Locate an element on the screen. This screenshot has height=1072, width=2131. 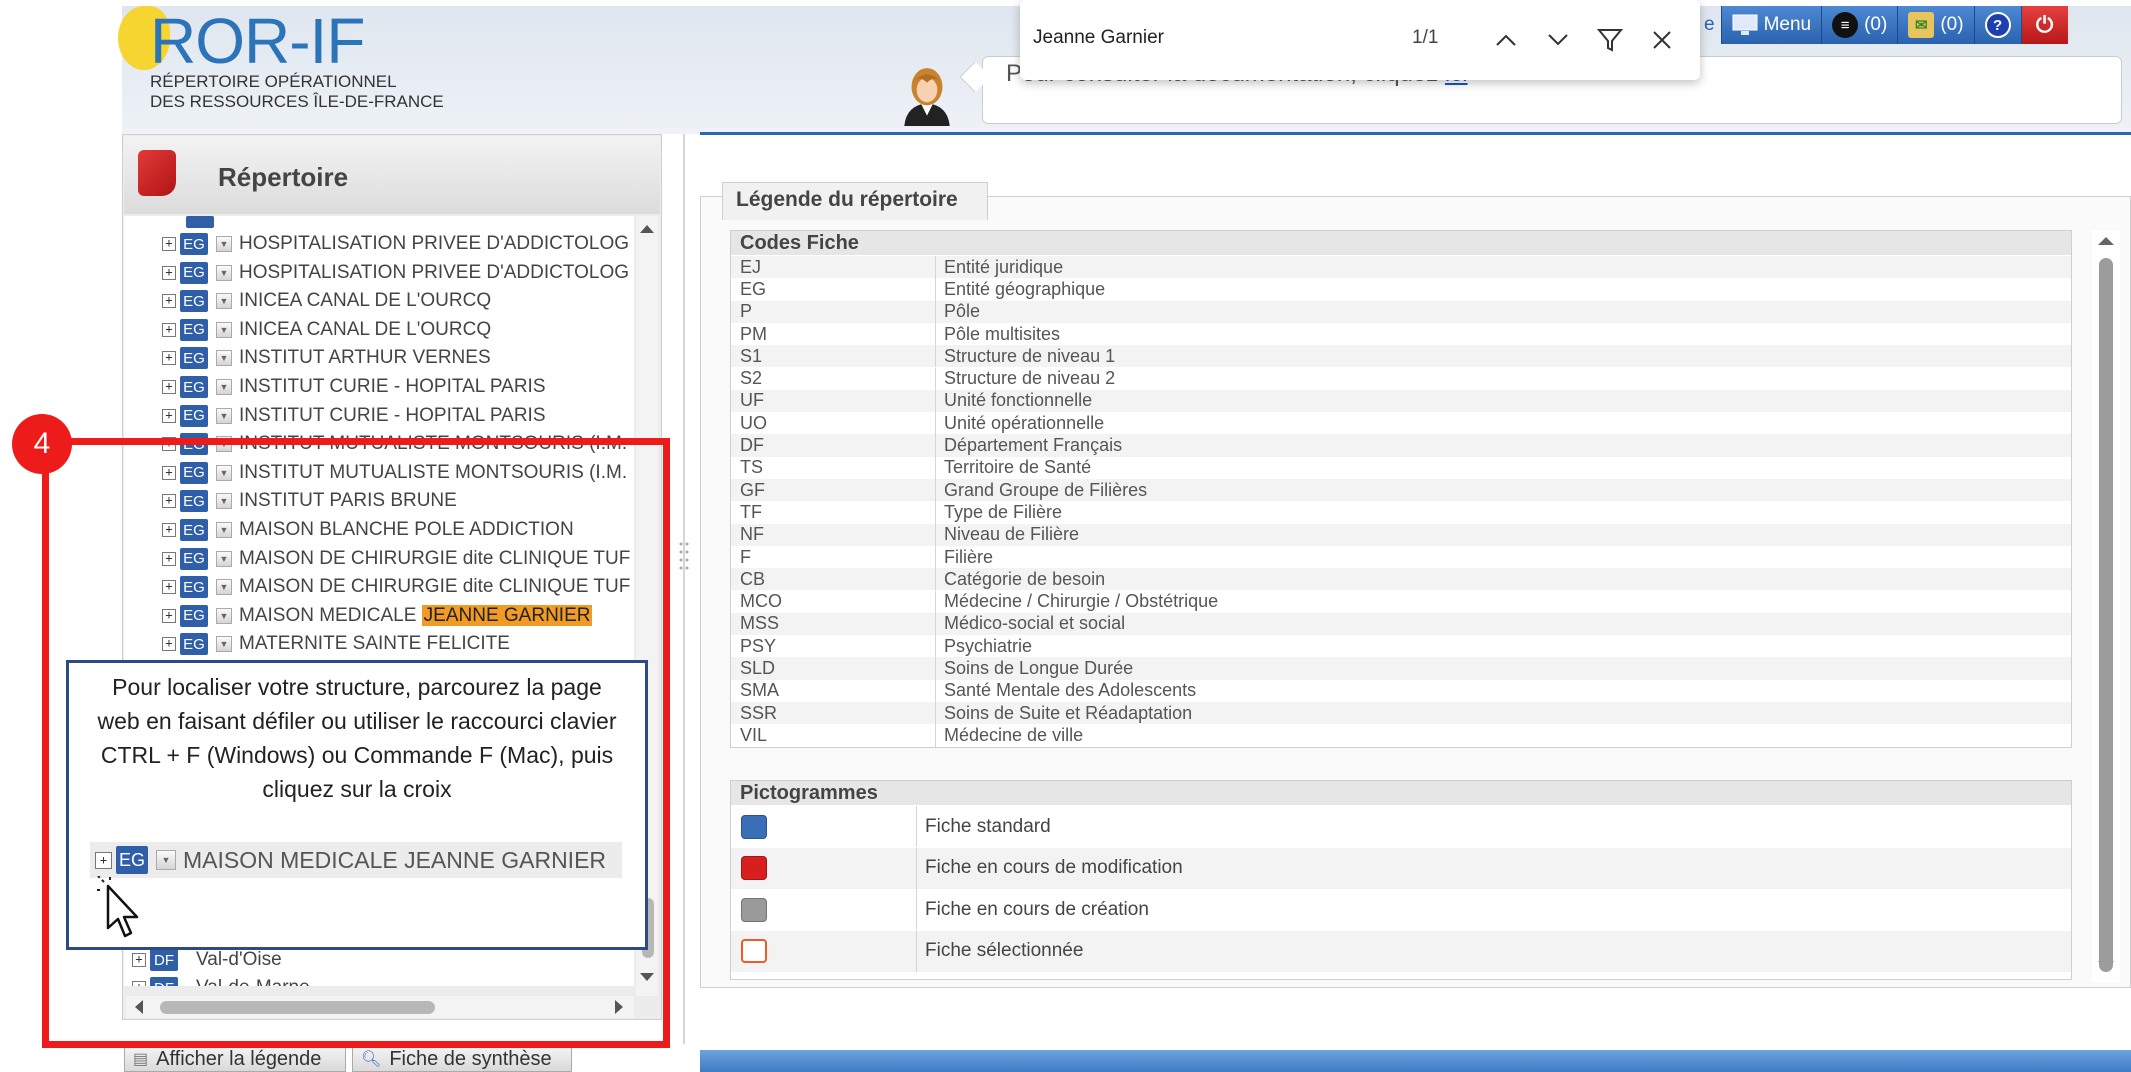
code-label-cell: Filière is located at coordinates (969, 556).